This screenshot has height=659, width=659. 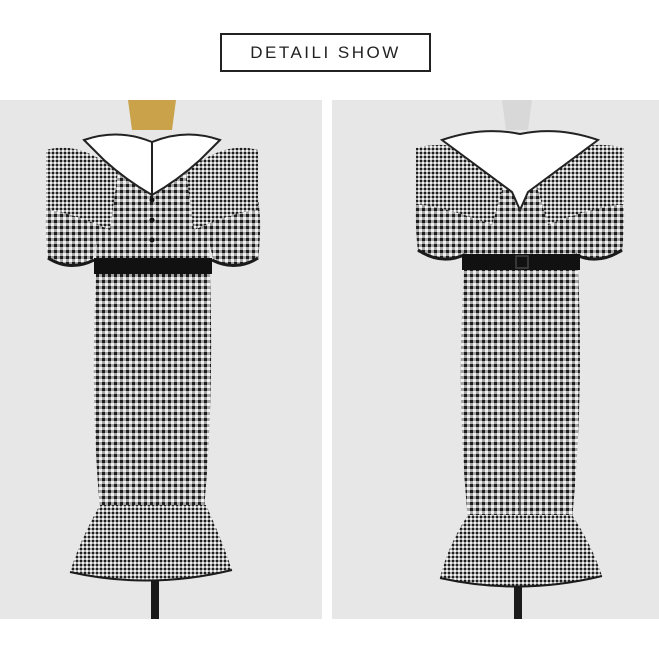 I want to click on section-title: DETAILI SHOW, so click(x=325, y=52).